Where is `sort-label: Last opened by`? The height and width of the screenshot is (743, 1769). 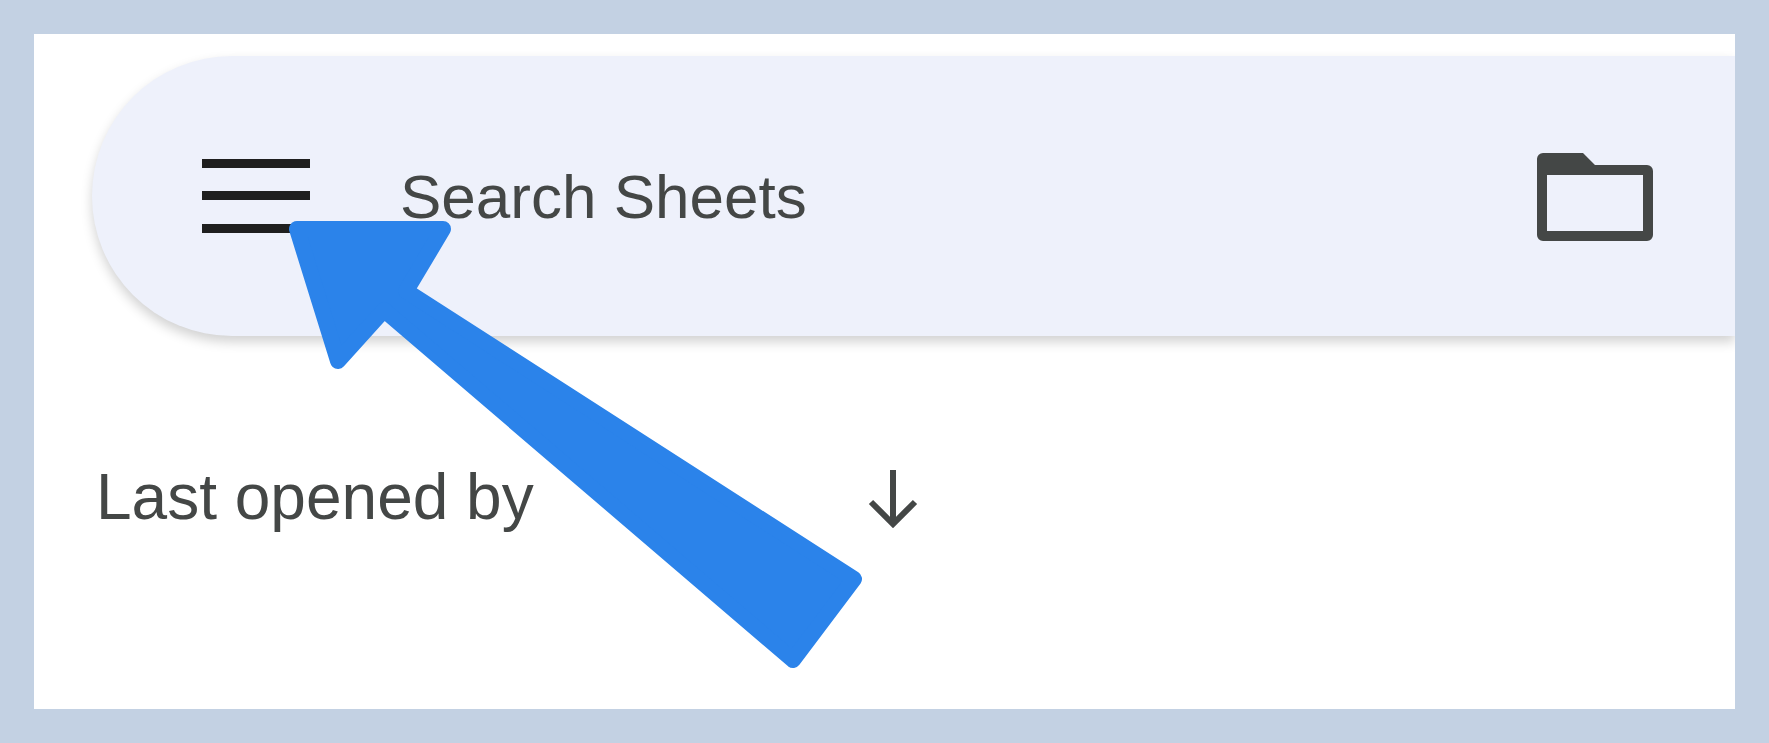
sort-label: Last opened by is located at coordinates (315, 497).